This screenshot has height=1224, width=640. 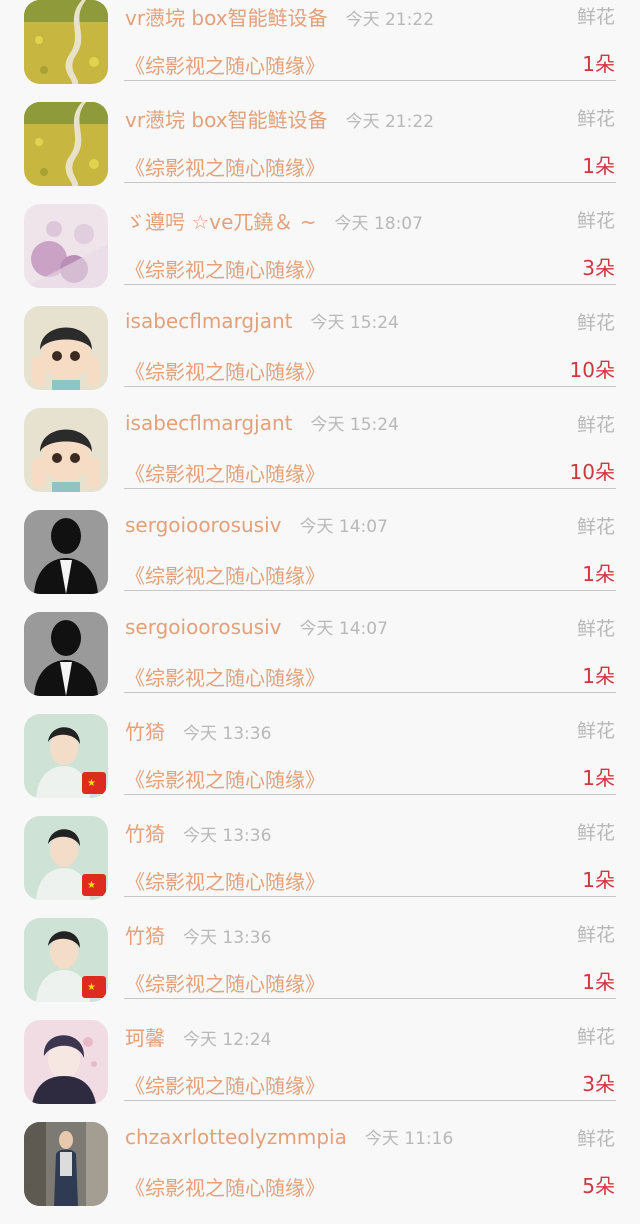 What do you see at coordinates (198, 1036) in the screenshot?
I see `sender-name: 珂馨 今天 12:24` at bounding box center [198, 1036].